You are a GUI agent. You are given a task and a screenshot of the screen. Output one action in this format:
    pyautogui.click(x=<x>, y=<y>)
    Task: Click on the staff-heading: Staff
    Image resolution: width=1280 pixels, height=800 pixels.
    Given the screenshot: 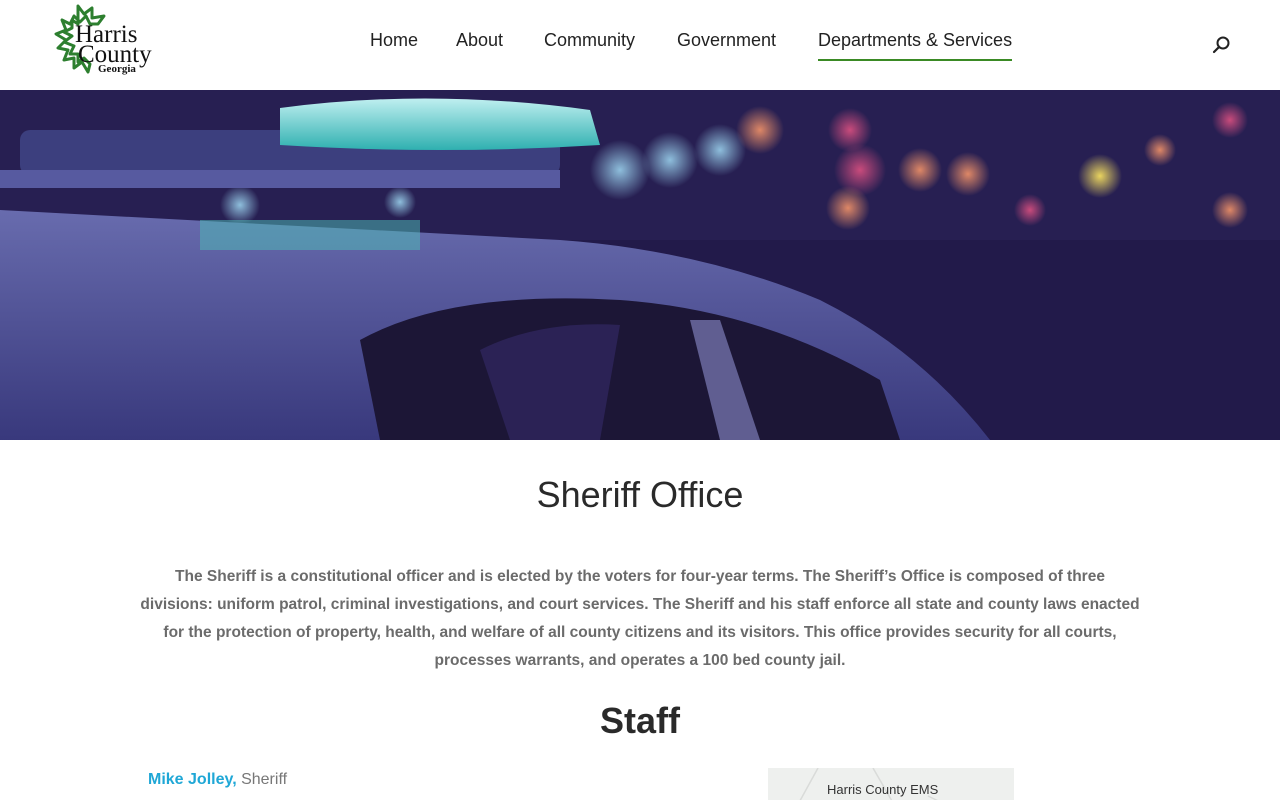 What is the action you would take?
    pyautogui.click(x=640, y=720)
    